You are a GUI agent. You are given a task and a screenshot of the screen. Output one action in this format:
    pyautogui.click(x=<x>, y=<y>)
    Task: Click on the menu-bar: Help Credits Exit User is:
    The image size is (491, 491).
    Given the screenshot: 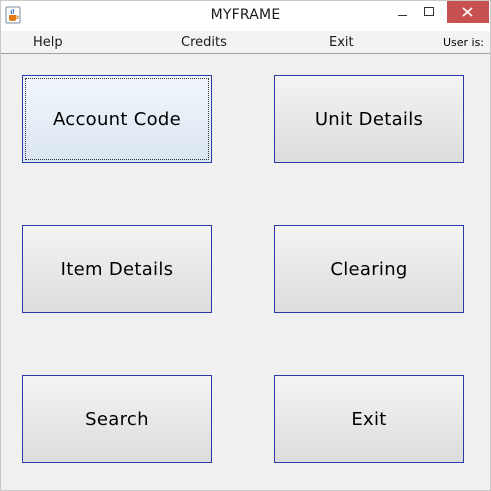 What is the action you would take?
    pyautogui.click(x=245, y=42)
    